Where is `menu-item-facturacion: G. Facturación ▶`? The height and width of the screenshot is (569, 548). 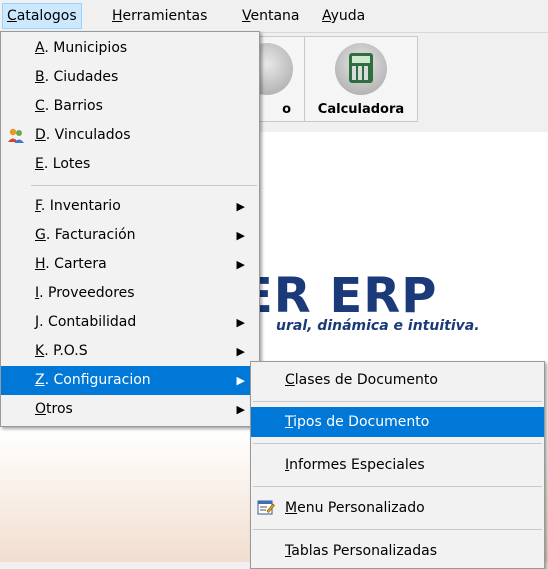 menu-item-facturacion: G. Facturación ▶ is located at coordinates (130, 235).